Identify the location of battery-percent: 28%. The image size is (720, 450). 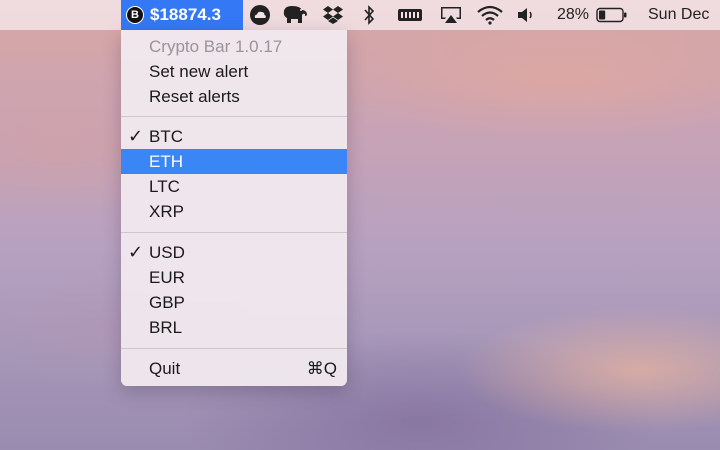
(573, 14).